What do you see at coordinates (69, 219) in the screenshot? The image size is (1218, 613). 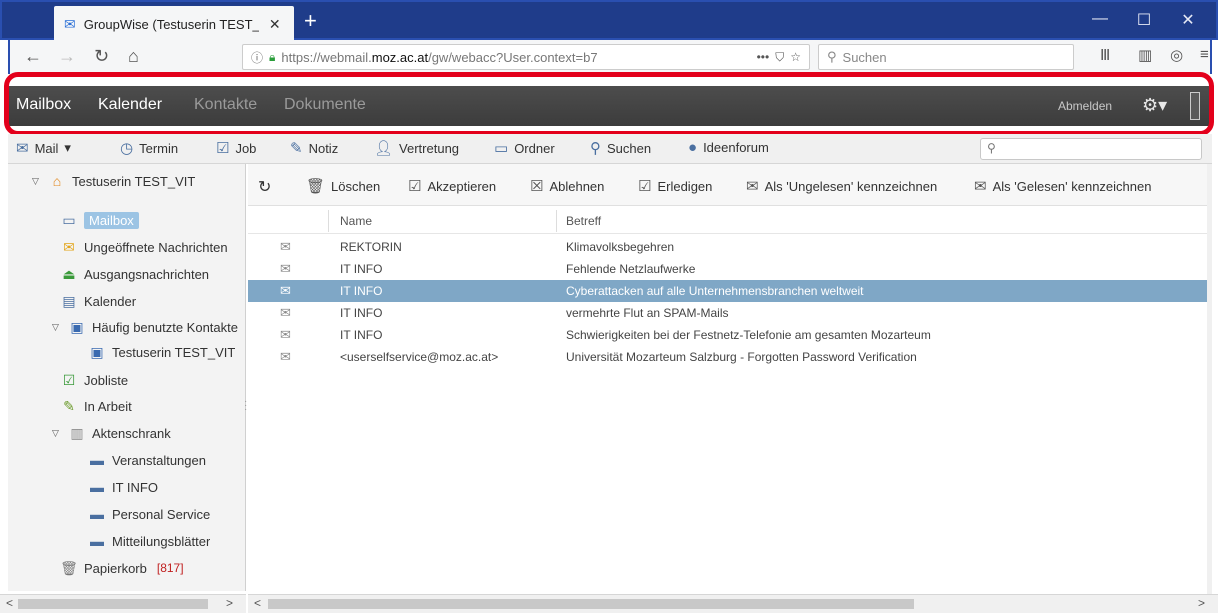 I see `mailbox-icon: ▭` at bounding box center [69, 219].